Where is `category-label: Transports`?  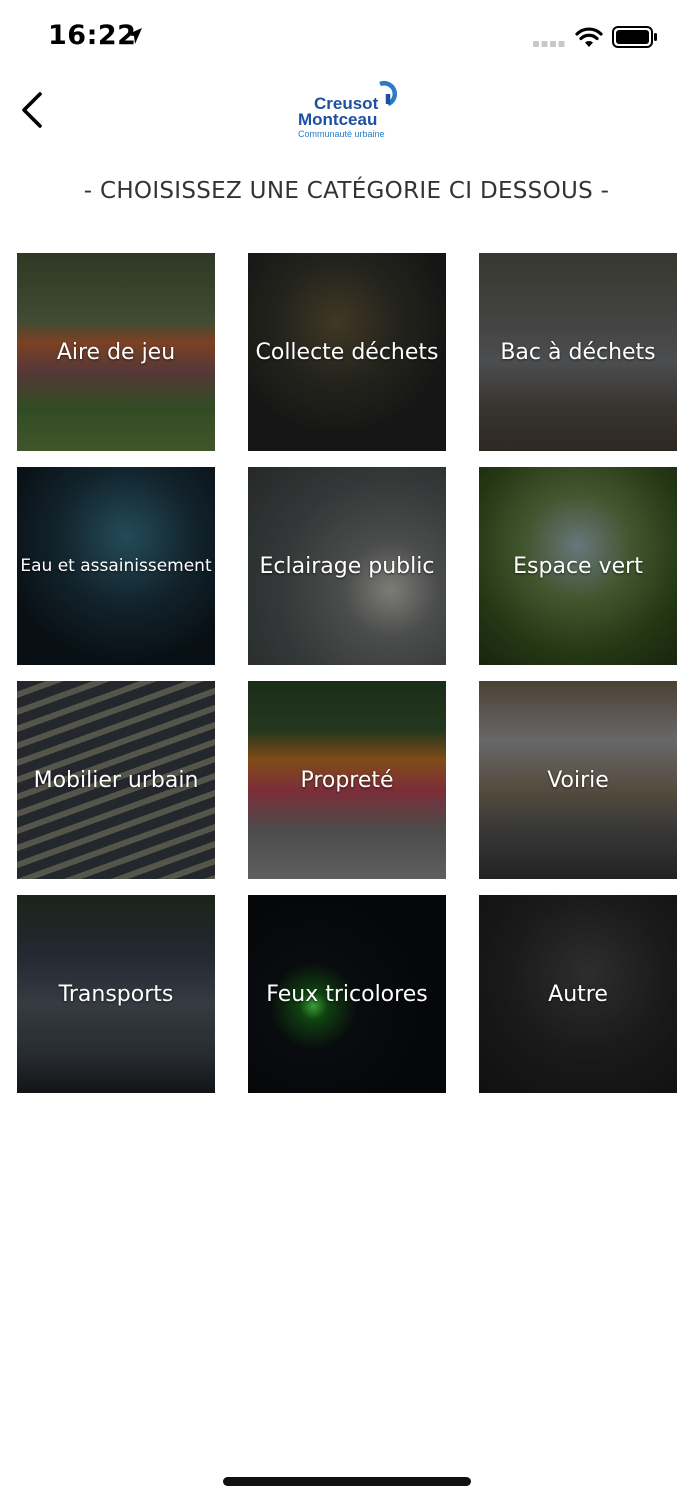 category-label: Transports is located at coordinates (116, 994).